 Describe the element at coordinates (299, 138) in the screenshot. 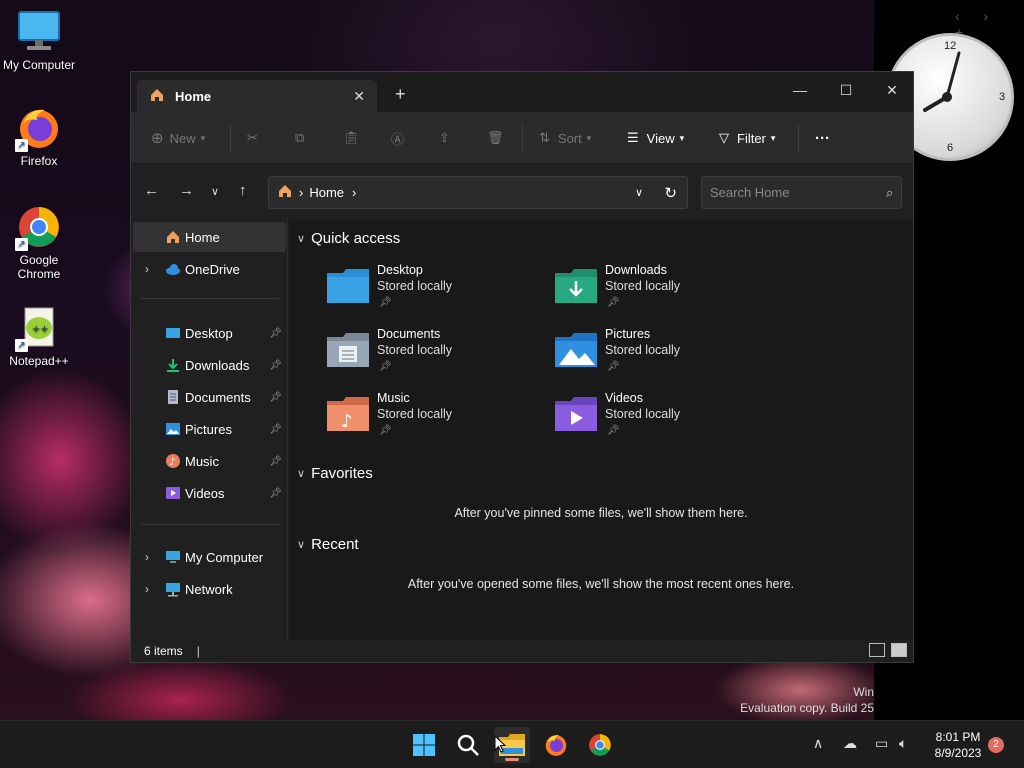

I see `copy-button: ⧉` at that location.